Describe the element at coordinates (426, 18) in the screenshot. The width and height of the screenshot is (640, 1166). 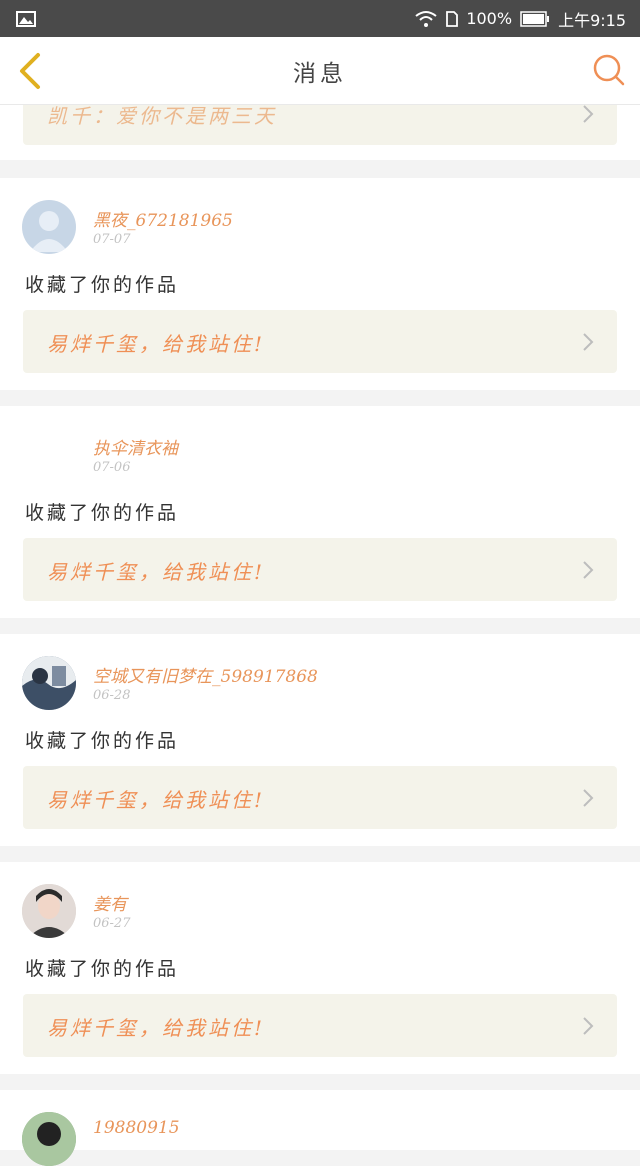
I see `wifi-icon` at that location.